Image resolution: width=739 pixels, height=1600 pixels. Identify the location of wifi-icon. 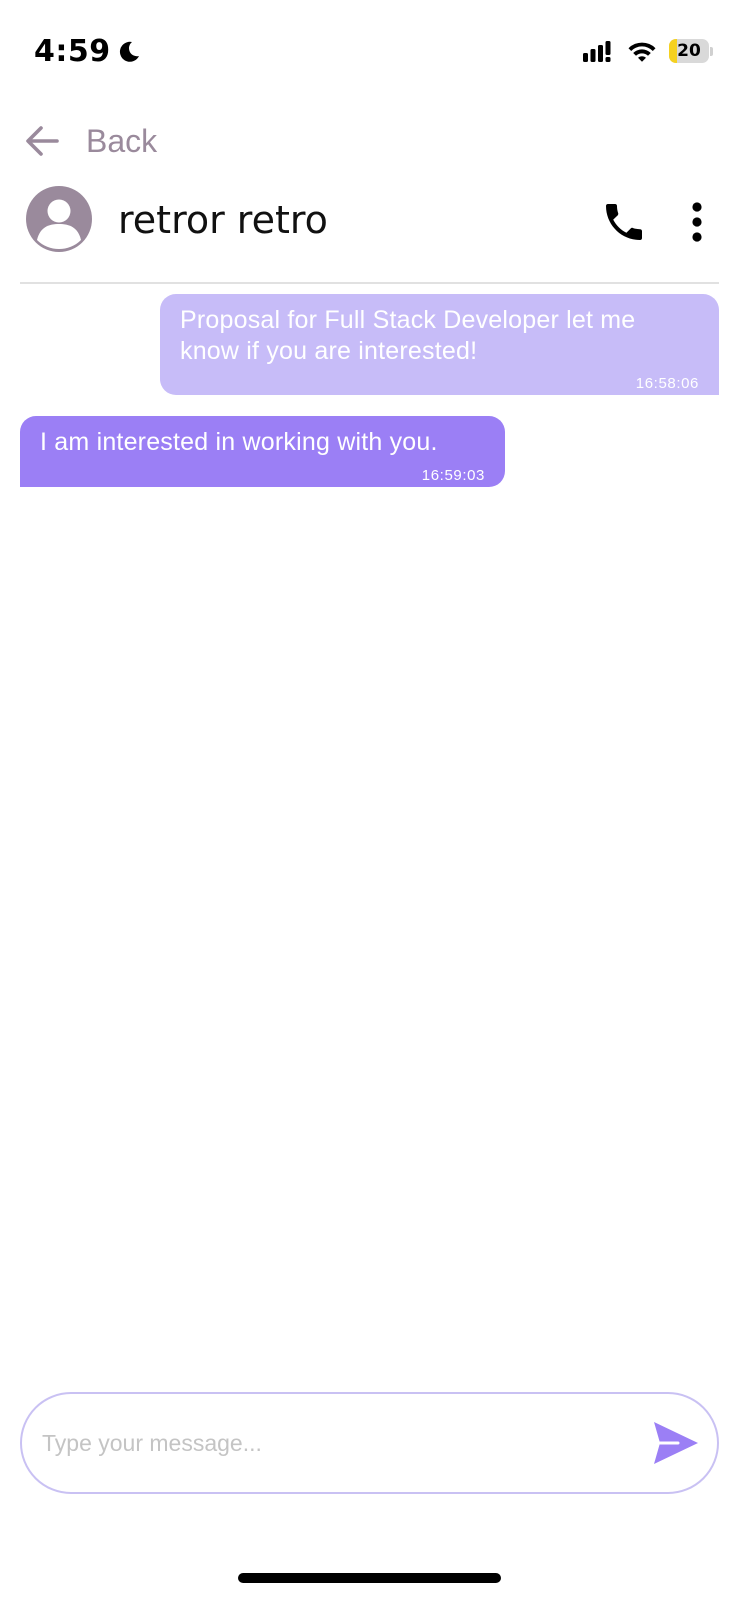
(642, 51).